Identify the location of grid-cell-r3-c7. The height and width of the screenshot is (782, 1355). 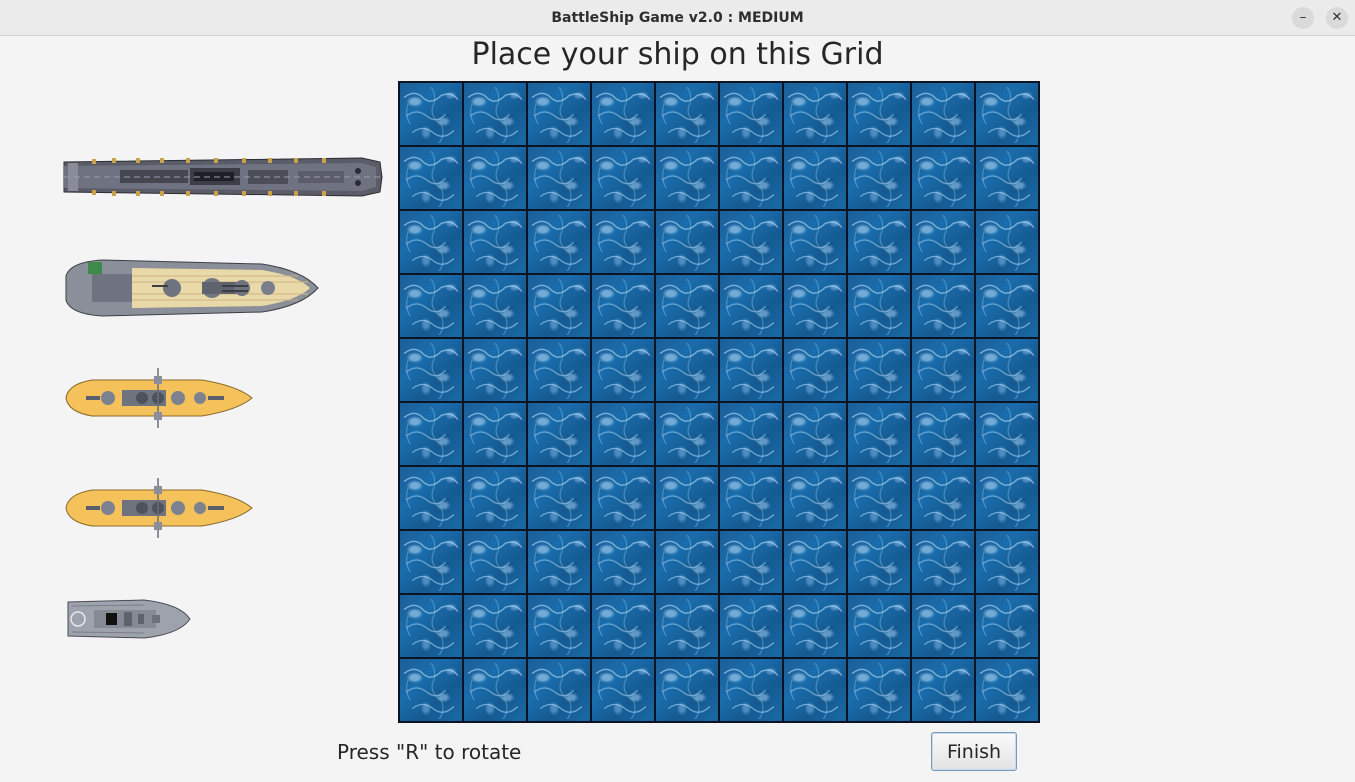
(815, 242).